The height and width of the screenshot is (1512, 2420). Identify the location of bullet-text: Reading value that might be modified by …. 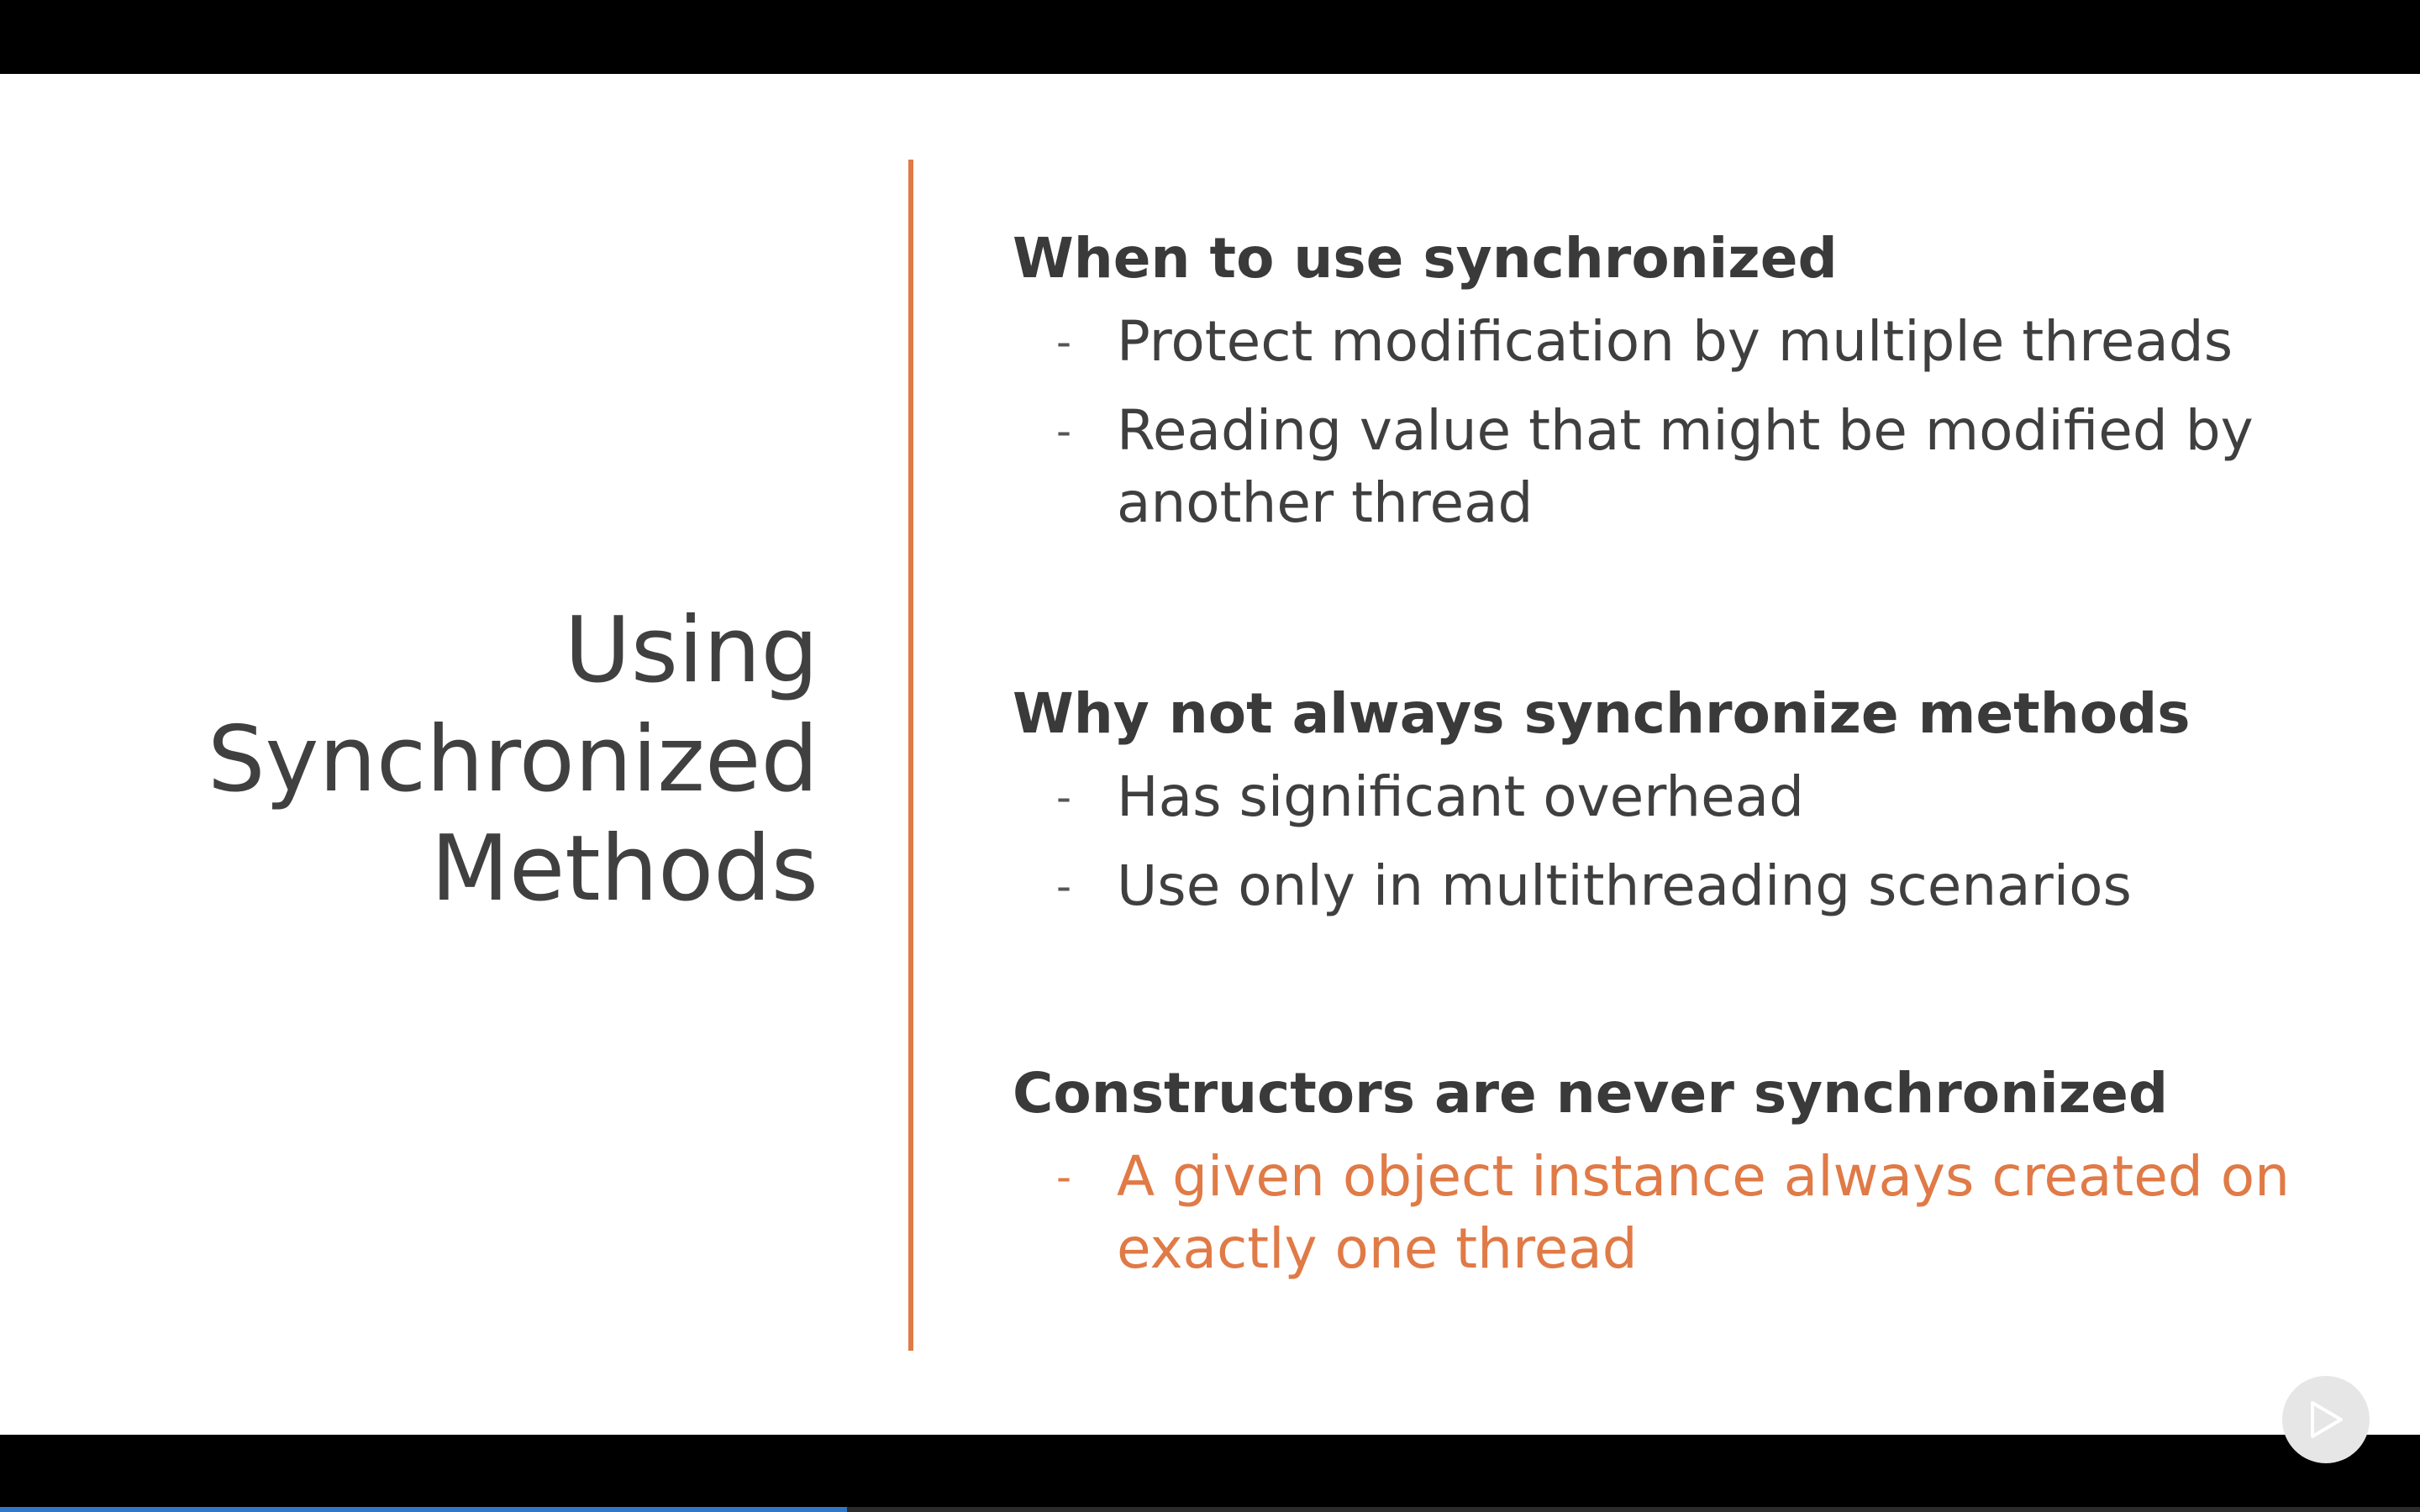
(1685, 466).